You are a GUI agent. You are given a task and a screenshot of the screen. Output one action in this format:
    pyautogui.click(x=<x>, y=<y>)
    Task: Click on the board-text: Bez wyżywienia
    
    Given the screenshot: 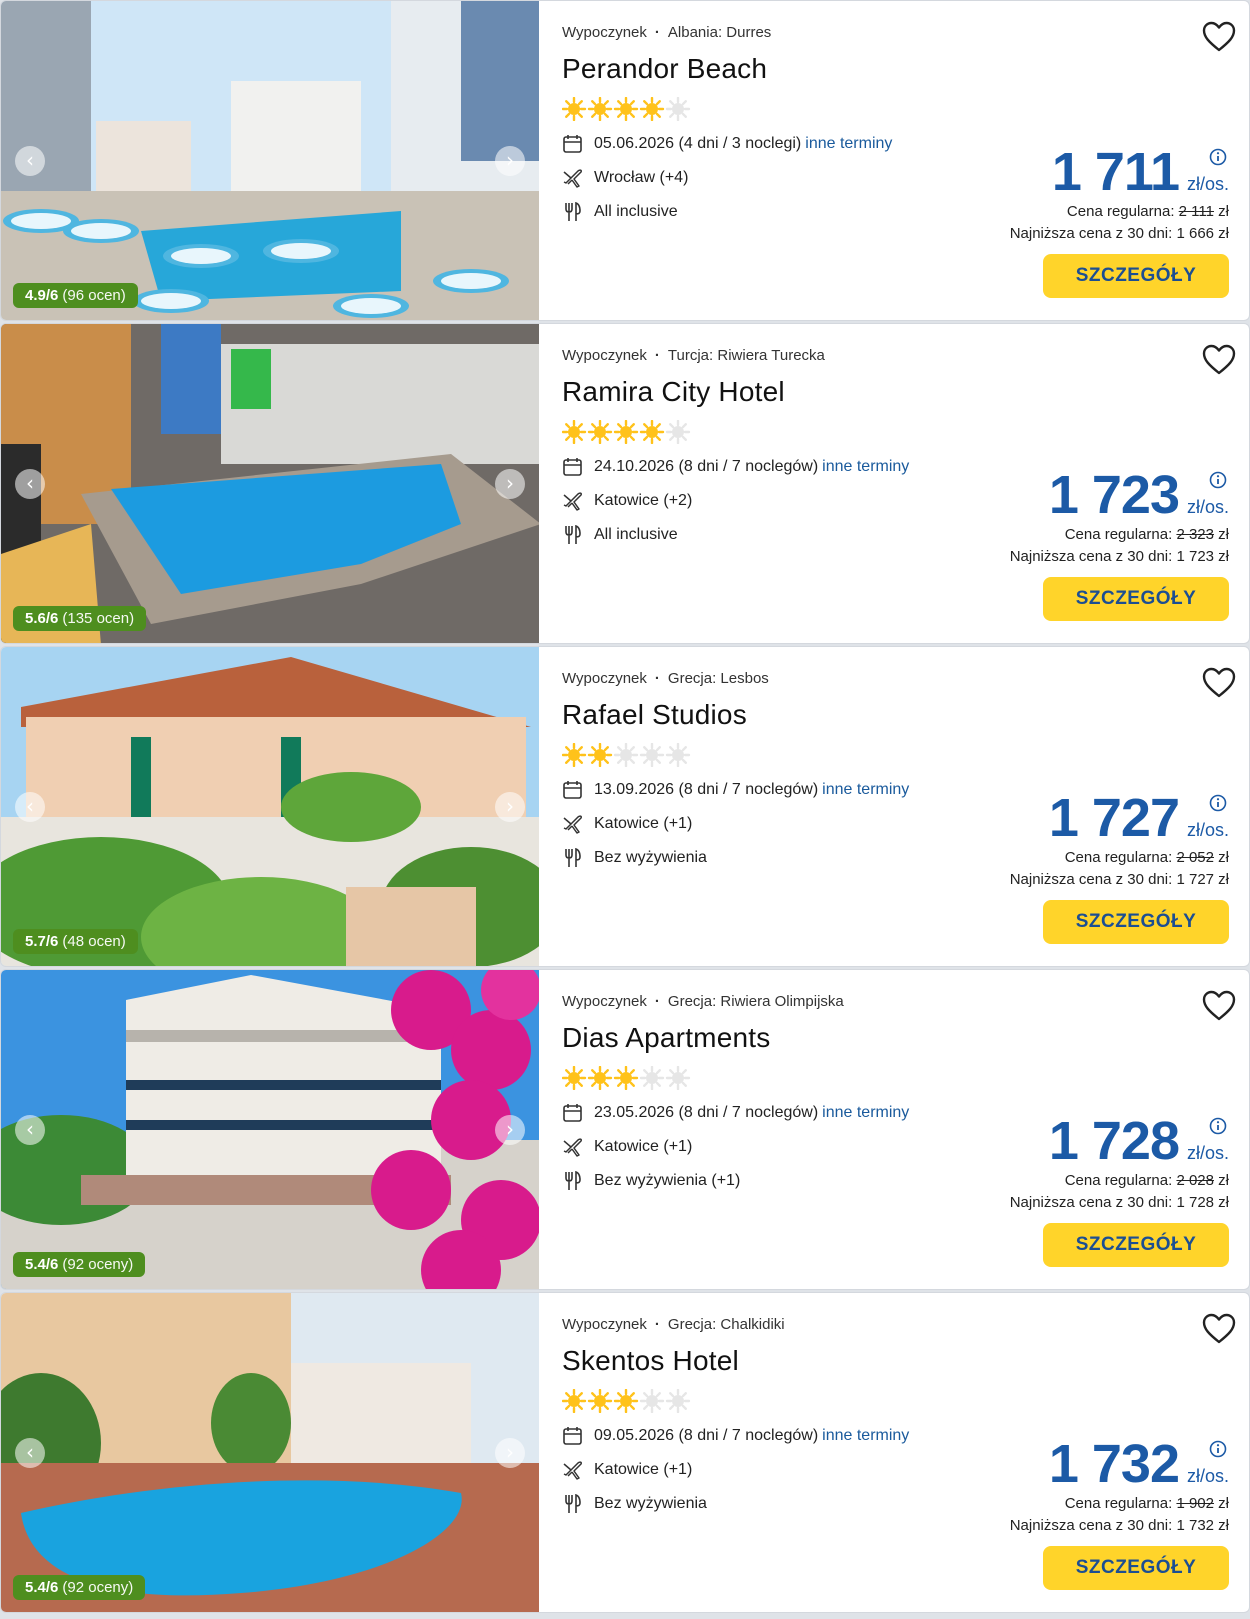 What is the action you would take?
    pyautogui.click(x=650, y=858)
    